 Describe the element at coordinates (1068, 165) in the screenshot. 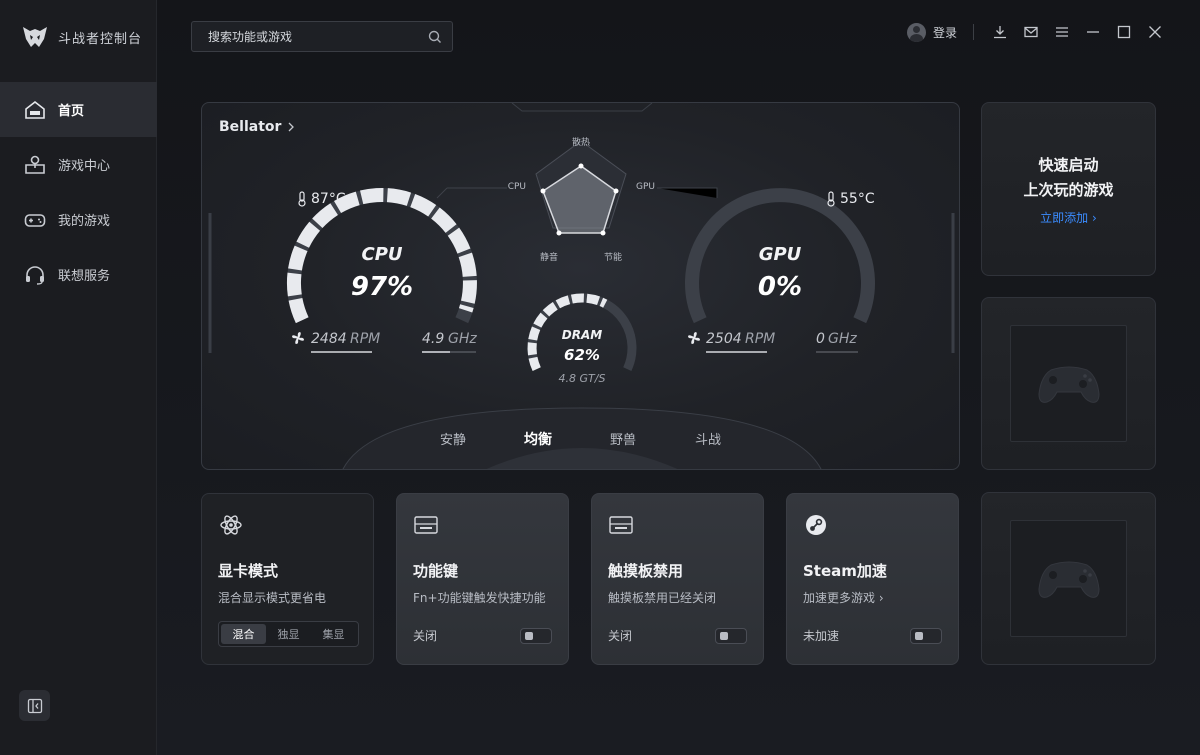

I see `quick-launch-line1: 快速启动` at that location.